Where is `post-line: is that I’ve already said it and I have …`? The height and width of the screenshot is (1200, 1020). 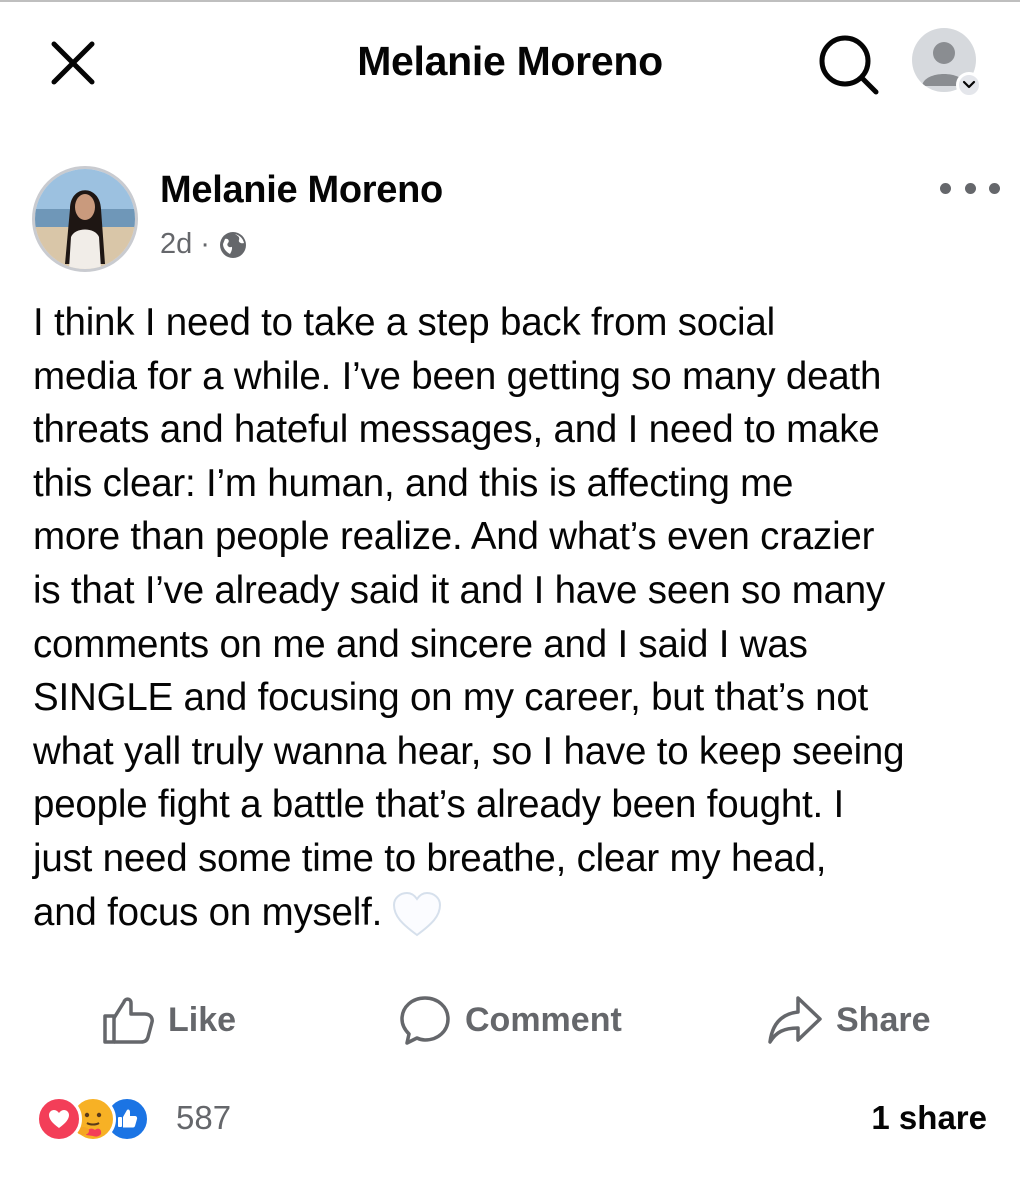
post-line: is that I’ve already said it and I have … is located at coordinates (459, 590).